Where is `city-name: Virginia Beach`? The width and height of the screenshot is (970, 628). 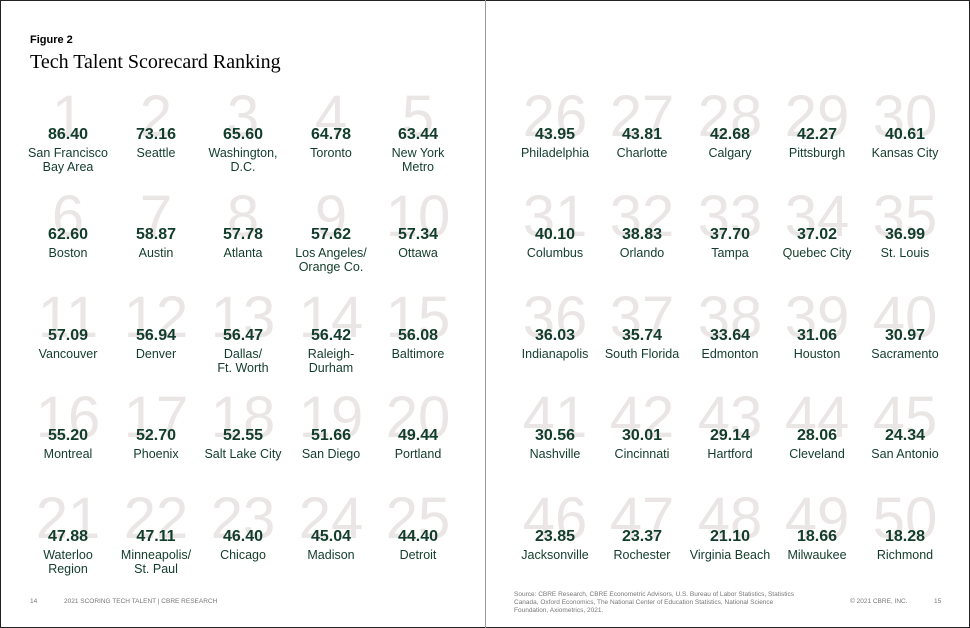 city-name: Virginia Beach is located at coordinates (730, 555).